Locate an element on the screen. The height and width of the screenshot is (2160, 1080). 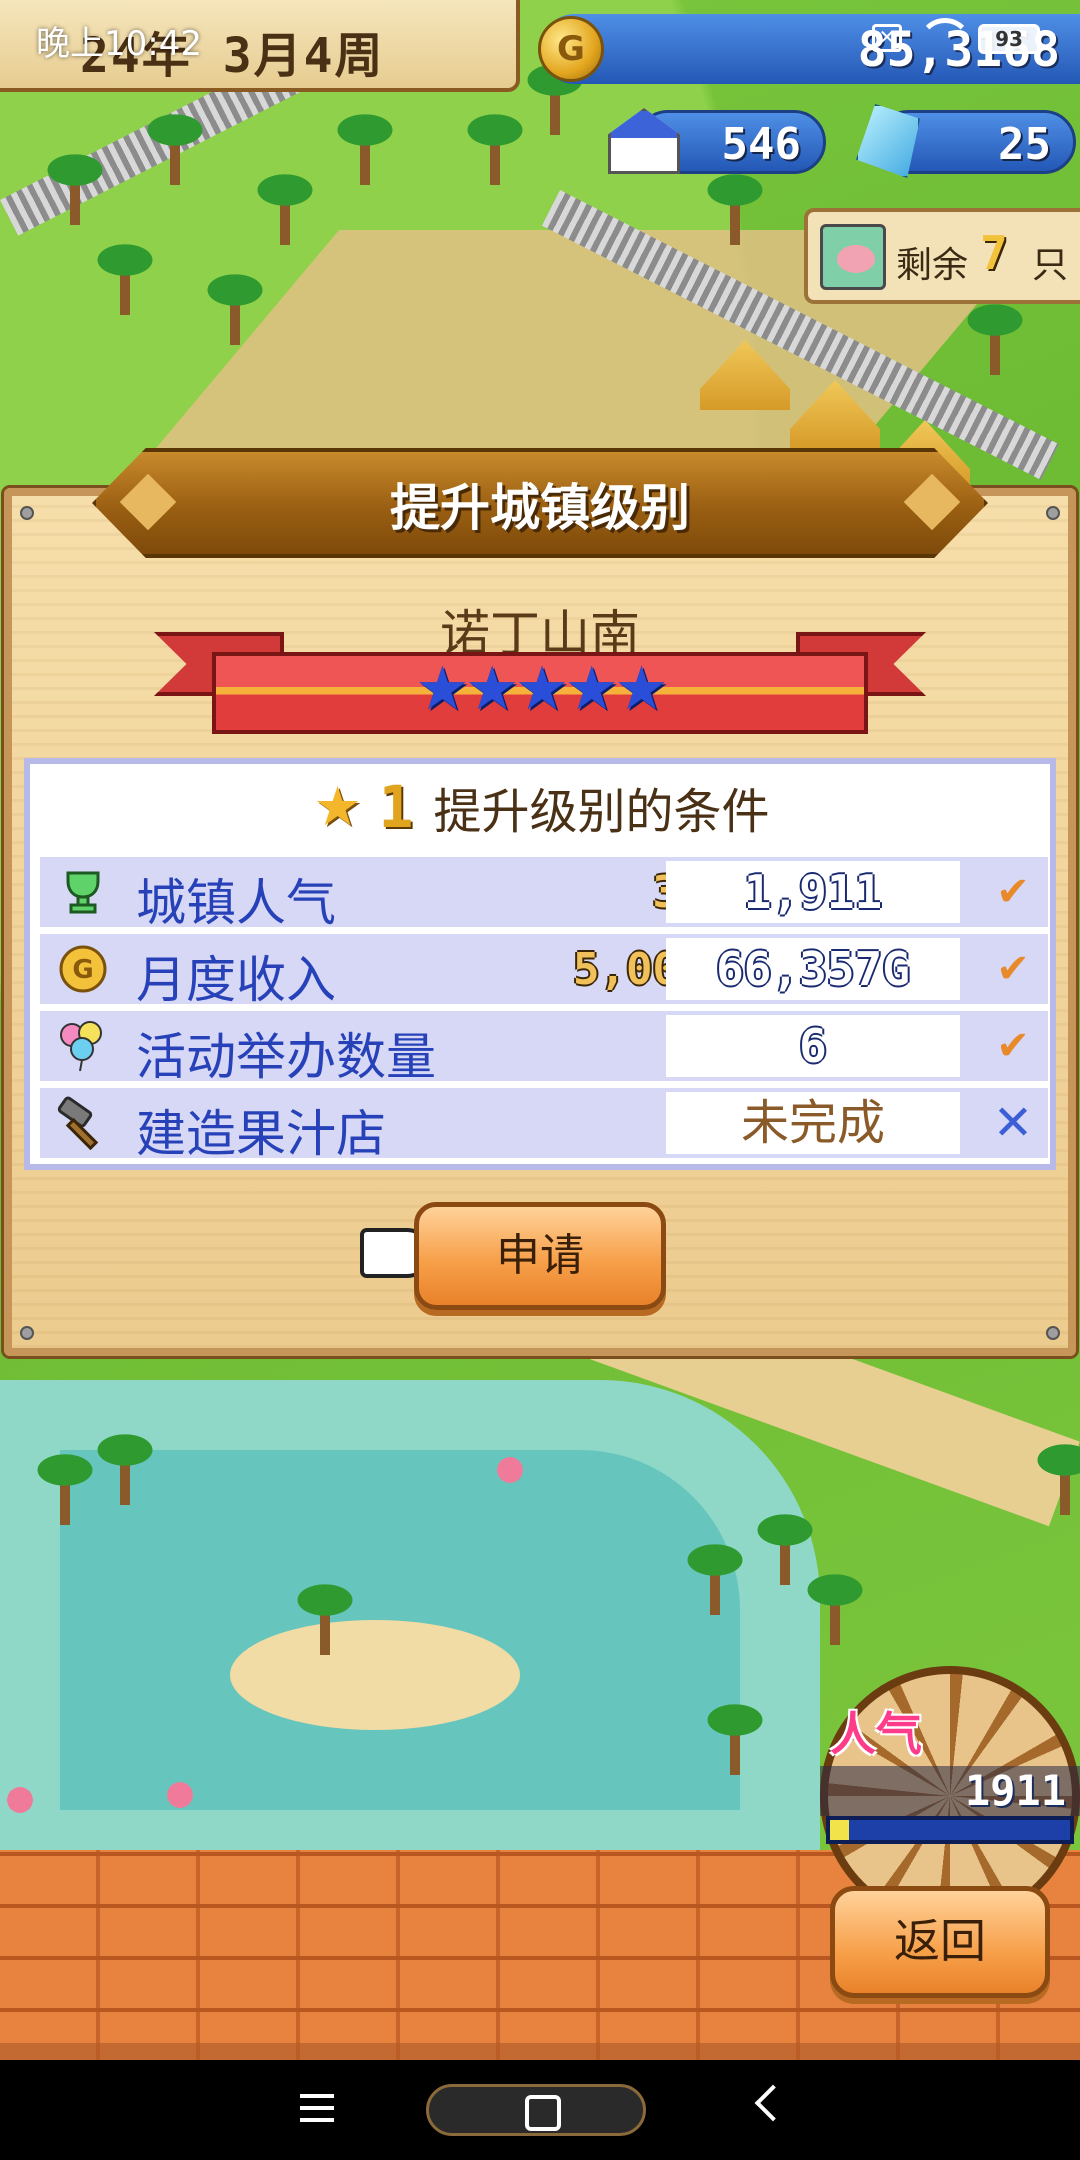
condition-row: 活动举办数量 3 6 ✔ is located at coordinates (544, 1048).